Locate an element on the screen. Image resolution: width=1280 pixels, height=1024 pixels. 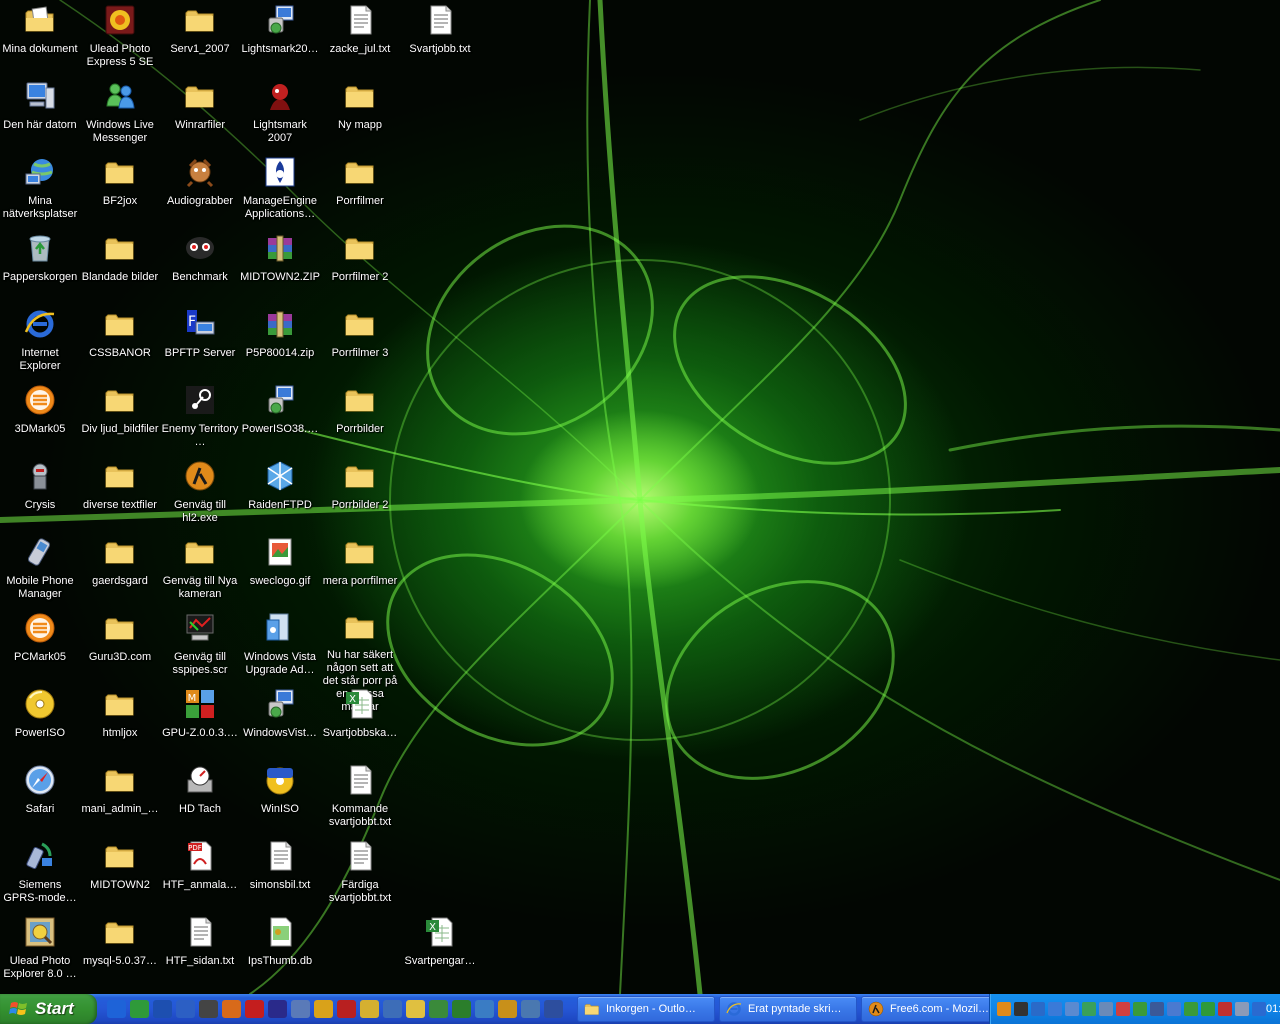
desktop-icon-guru3d: Guru3D.com is located at coordinates (120, 648).